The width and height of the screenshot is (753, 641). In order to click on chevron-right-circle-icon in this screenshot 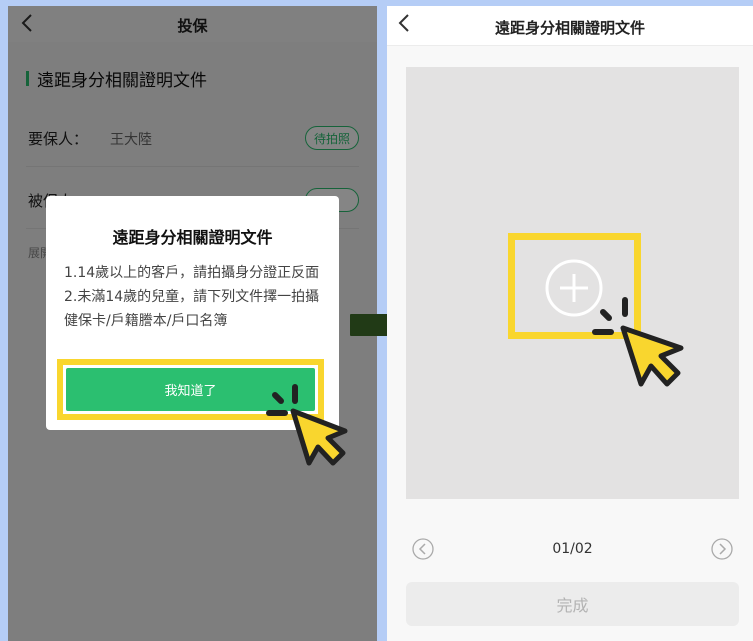, I will do `click(722, 549)`.